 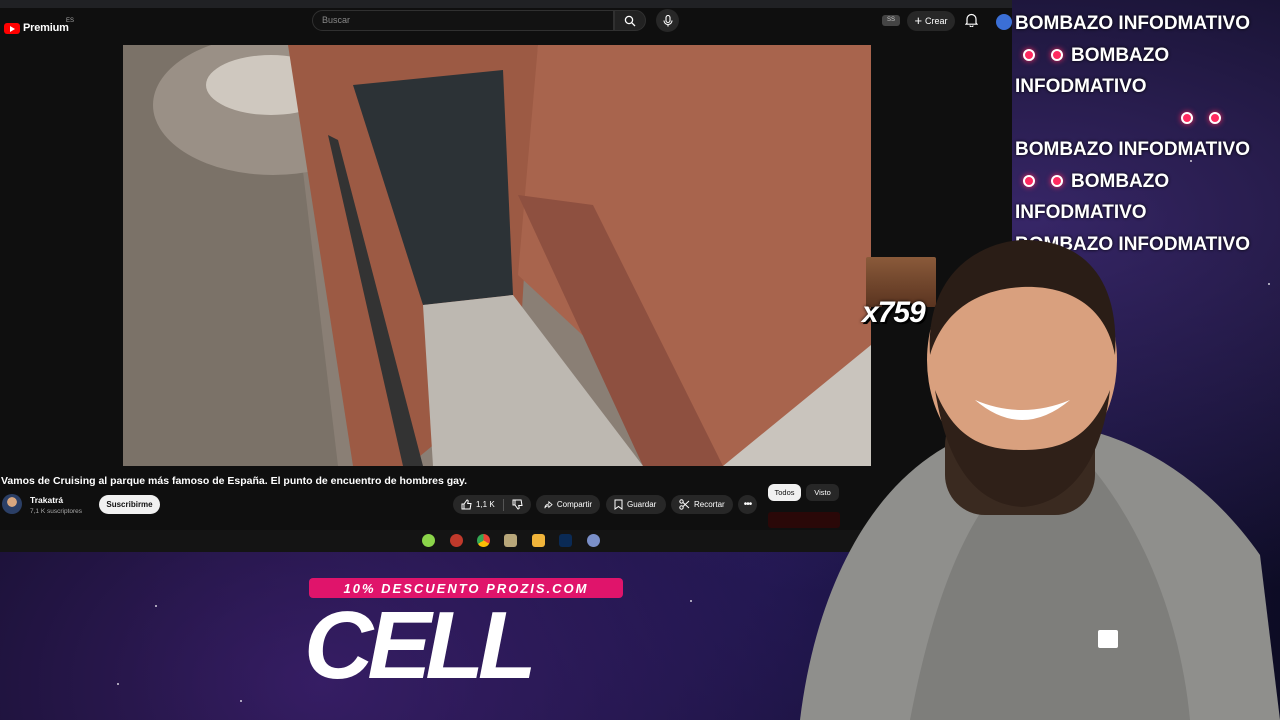 I want to click on thumbs-up-icon, so click(x=466, y=504).